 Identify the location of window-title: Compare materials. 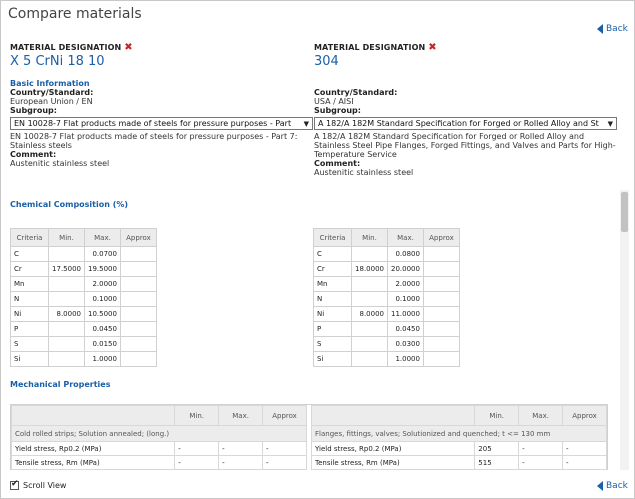
(75, 14).